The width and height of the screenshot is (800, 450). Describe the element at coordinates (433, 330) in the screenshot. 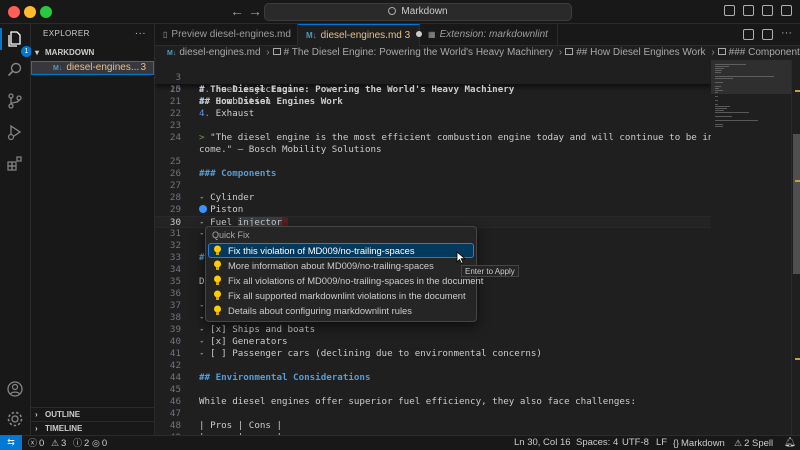

I see `code-line: 39 - [x] Ships and boats` at that location.